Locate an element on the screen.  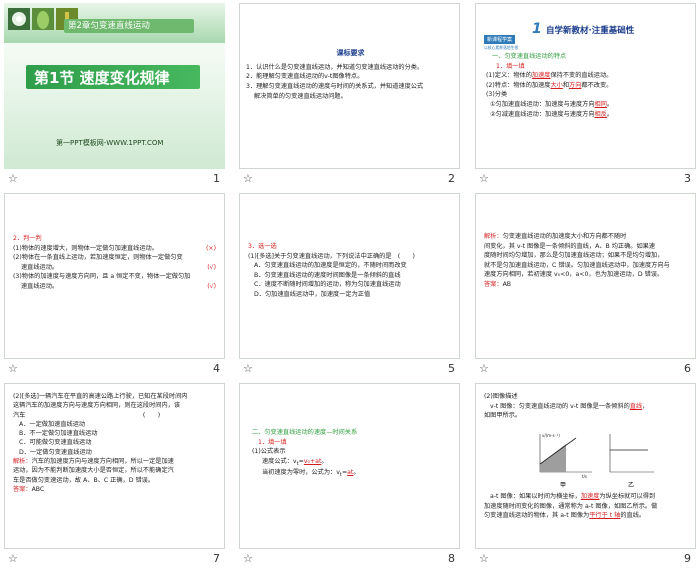
text-line: 如图甲所示。 is located at coordinates (503, 416).